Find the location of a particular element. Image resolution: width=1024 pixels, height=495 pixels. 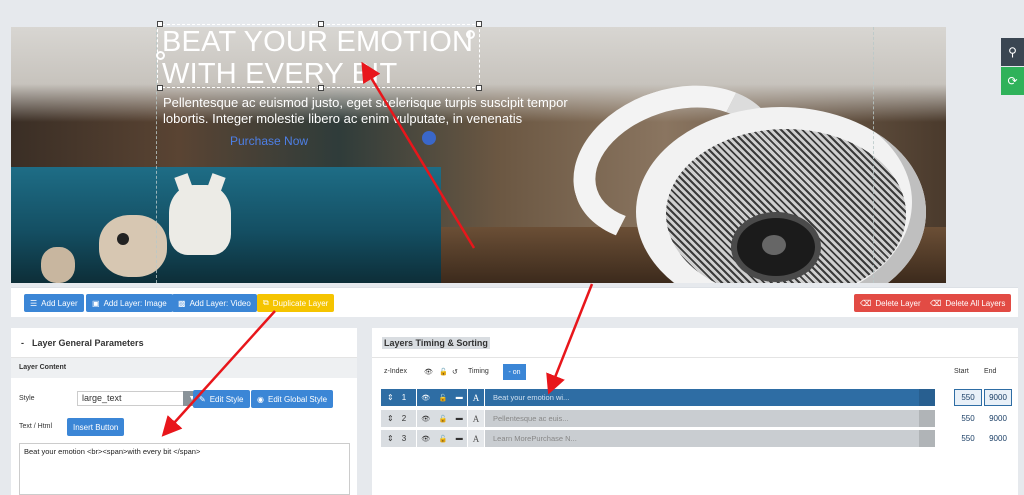

add-layer-button: ☰ Add Layer is located at coordinates (54, 303).